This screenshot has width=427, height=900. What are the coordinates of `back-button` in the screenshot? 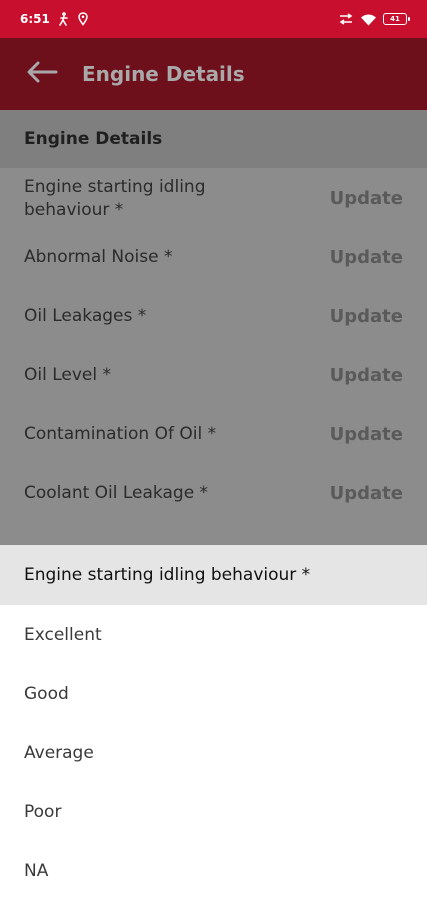 It's located at (42, 74).